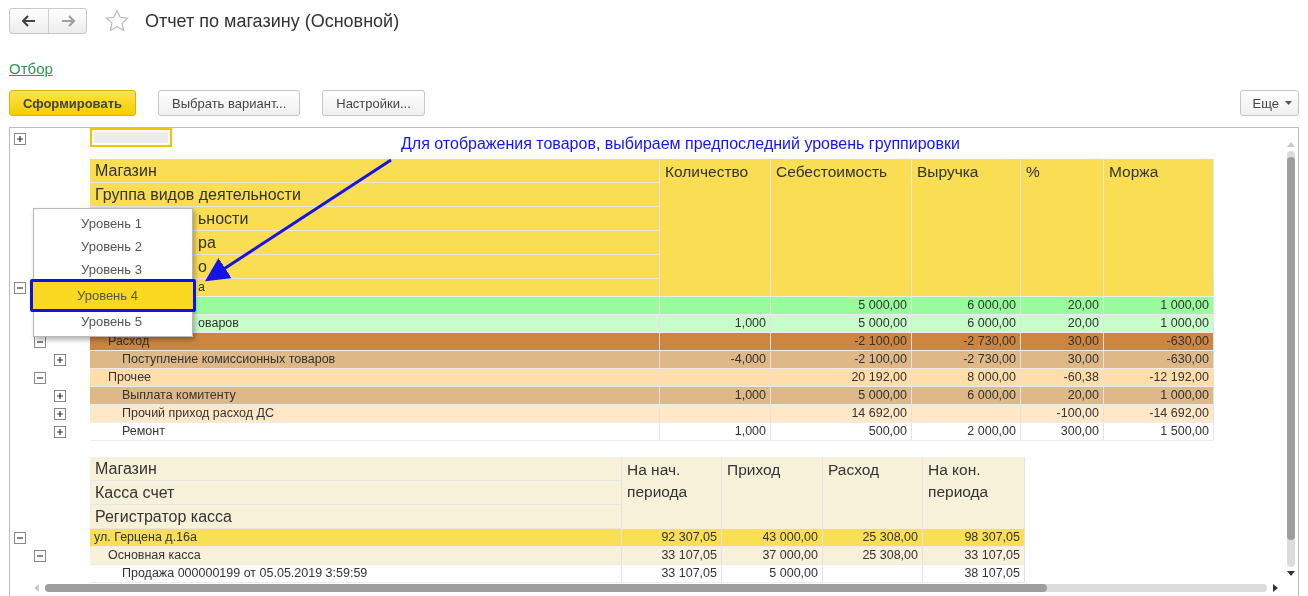 The height and width of the screenshot is (596, 1308). What do you see at coordinates (31, 68) in the screenshot?
I see `filter-link: Отбор` at bounding box center [31, 68].